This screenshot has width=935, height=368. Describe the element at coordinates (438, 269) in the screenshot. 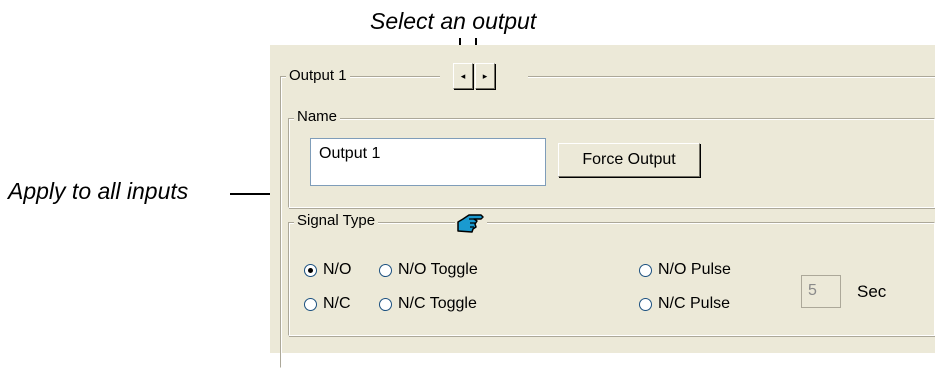

I see `radio-no-toggle-label: N/O Toggle` at that location.